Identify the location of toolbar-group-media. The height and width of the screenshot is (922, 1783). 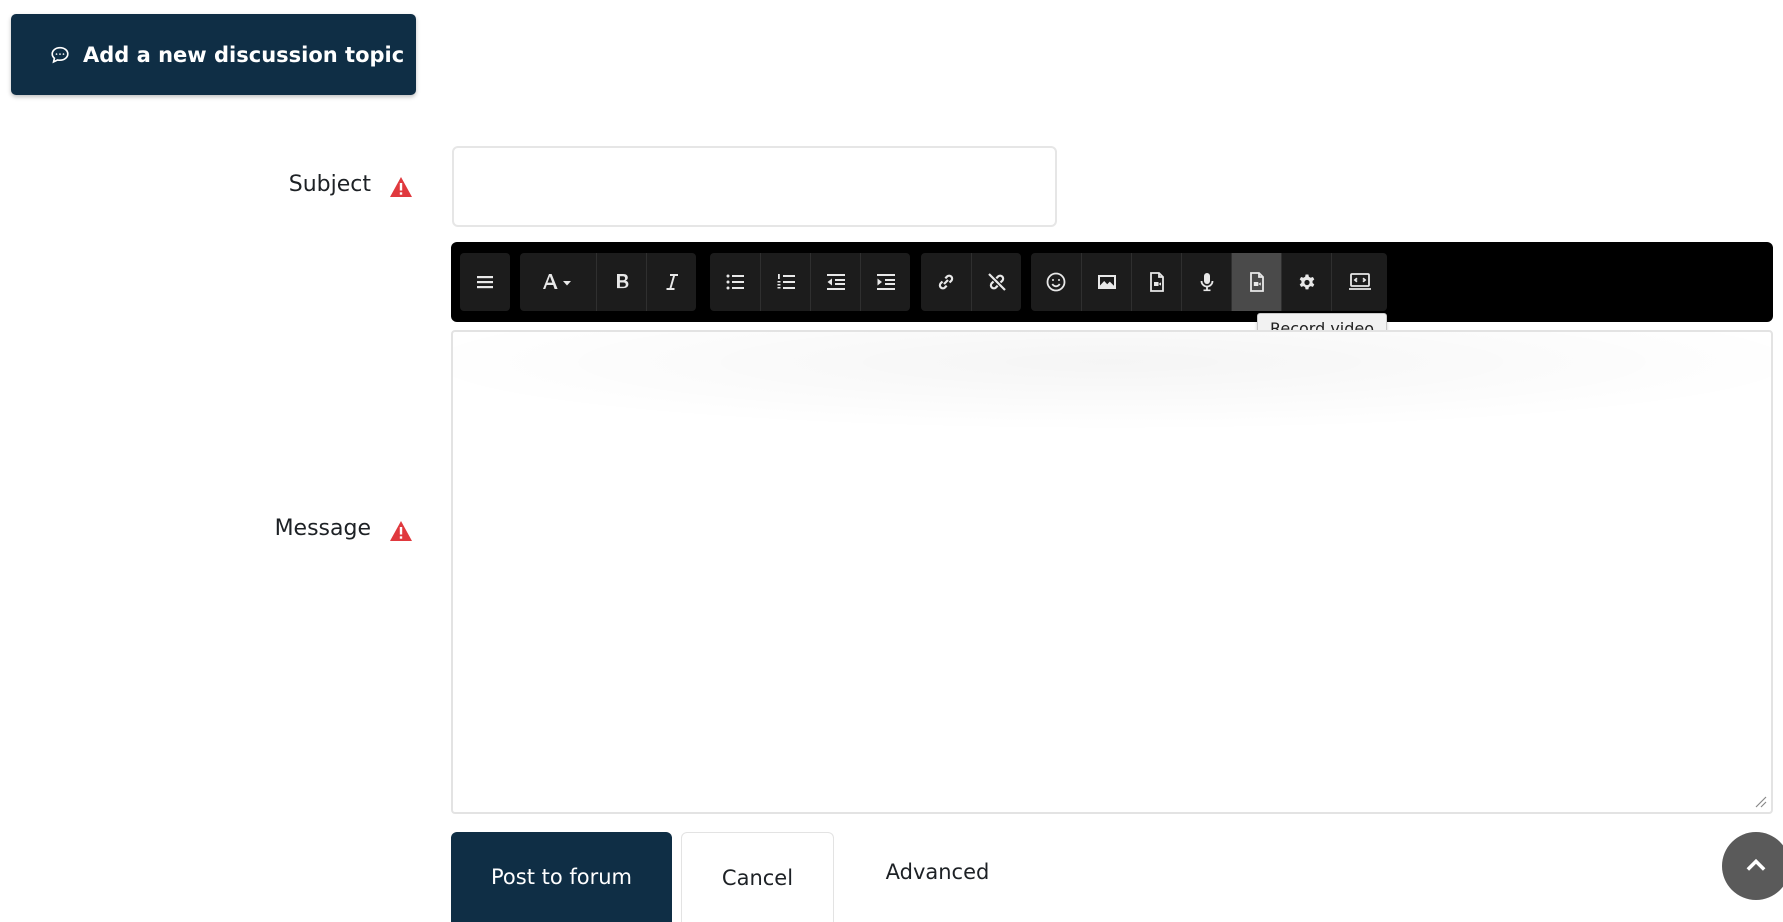
(1209, 282).